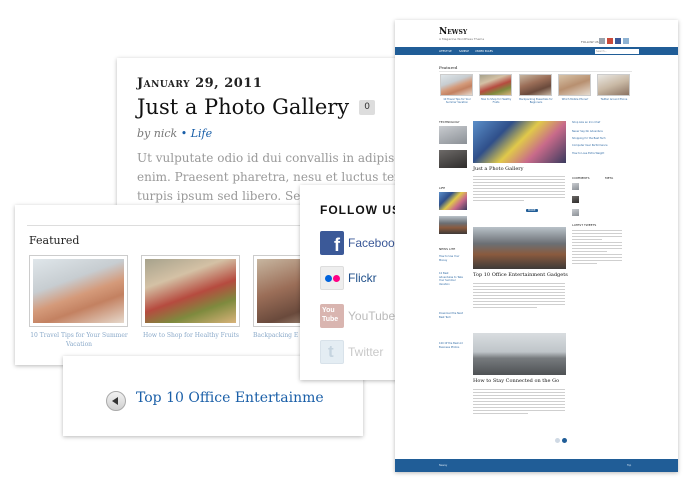  I want to click on pagination-dot, so click(557, 440).